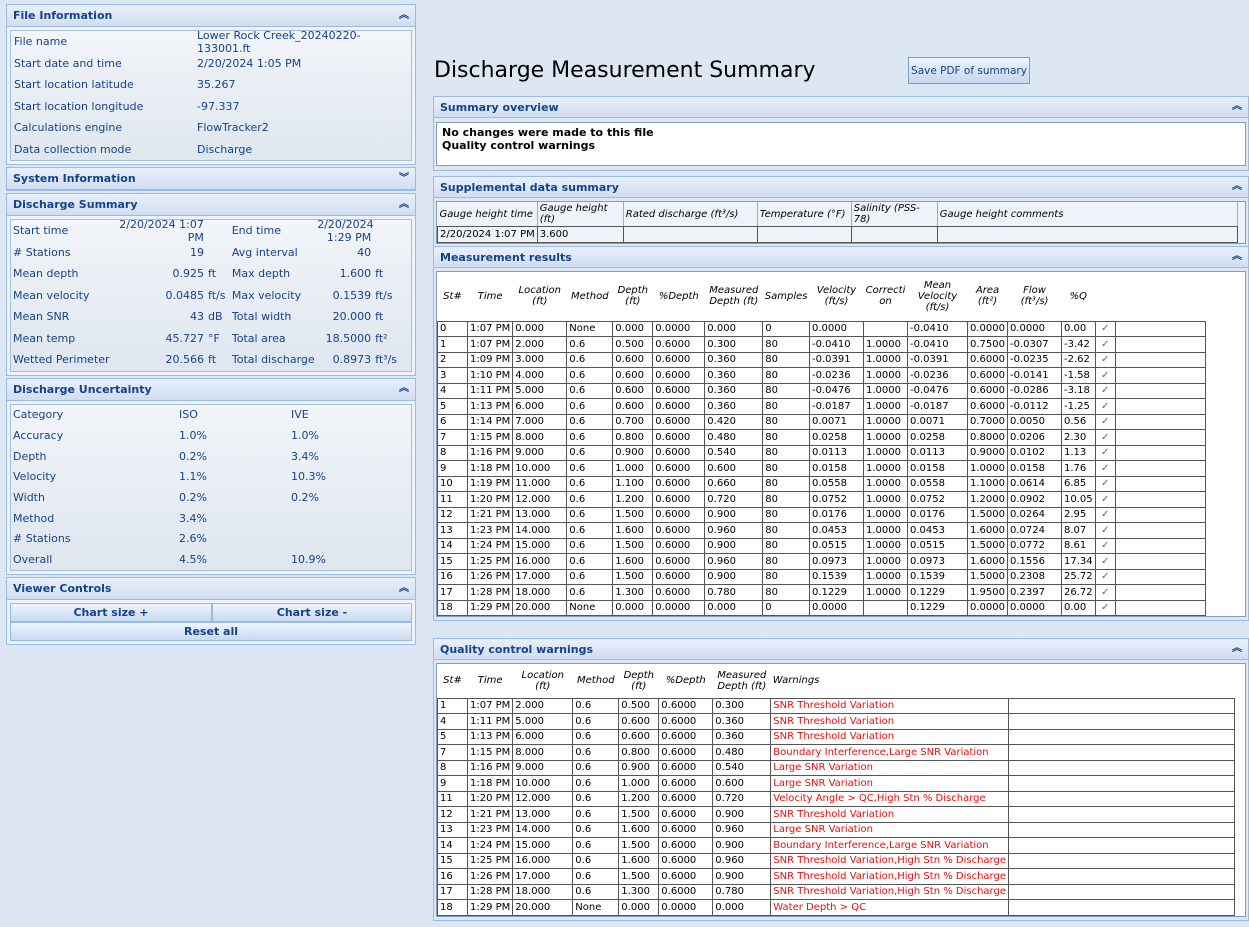 The image size is (1249, 927). I want to click on summary-cell: ft, so click(379, 317).